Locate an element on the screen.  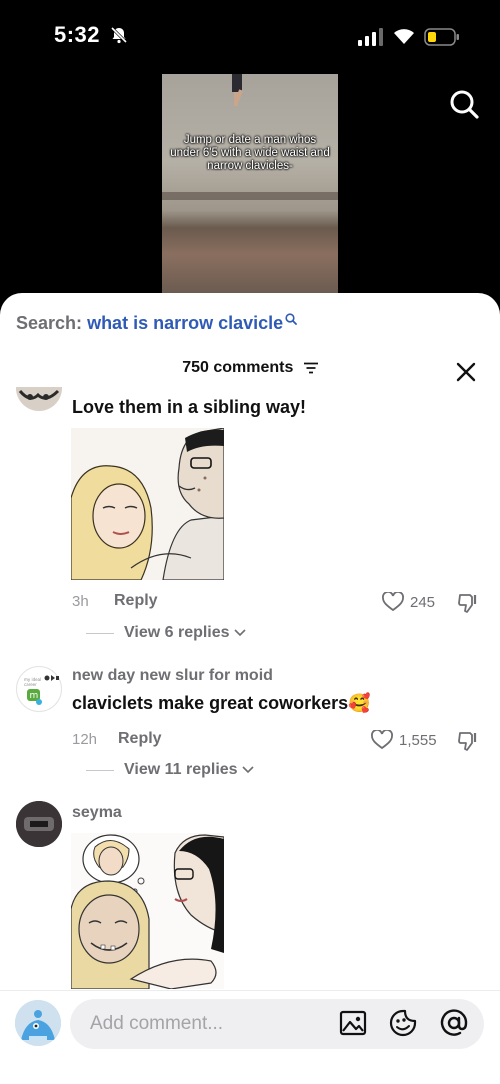
illustration-woman-man is located at coordinates (147, 504).